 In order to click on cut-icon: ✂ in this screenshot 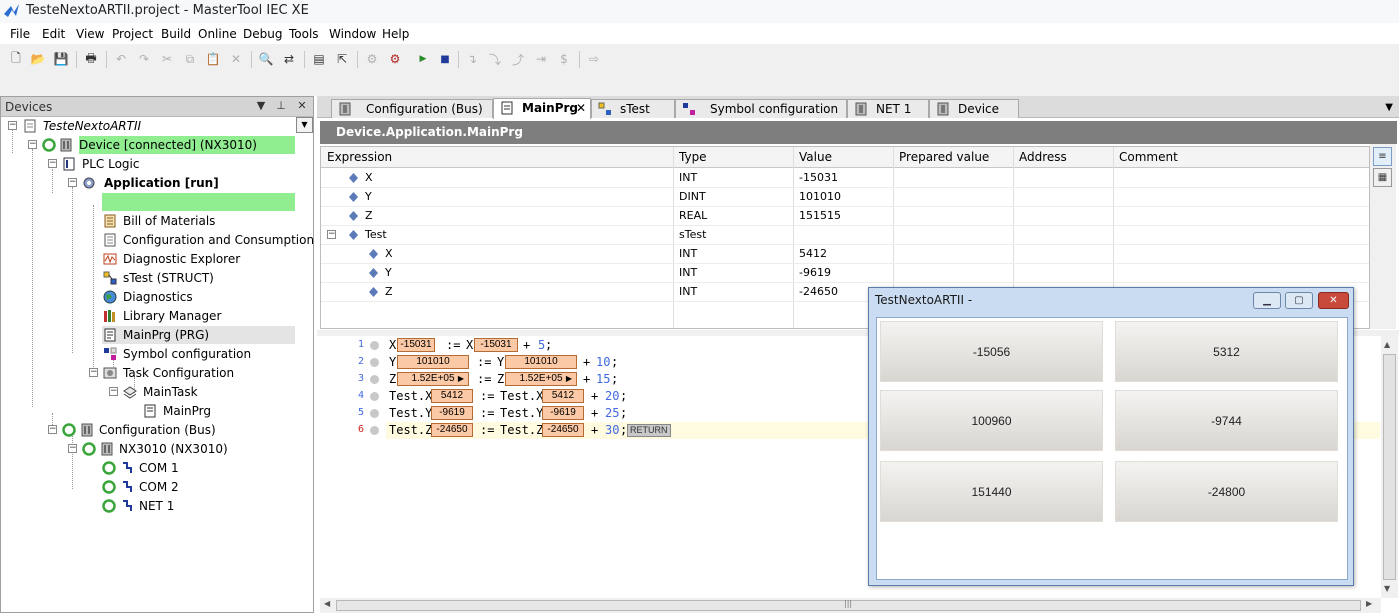, I will do `click(167, 59)`.